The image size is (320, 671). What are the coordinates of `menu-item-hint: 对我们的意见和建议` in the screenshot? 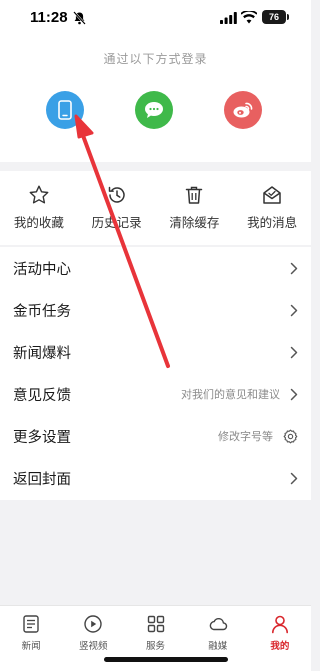 It's located at (230, 394).